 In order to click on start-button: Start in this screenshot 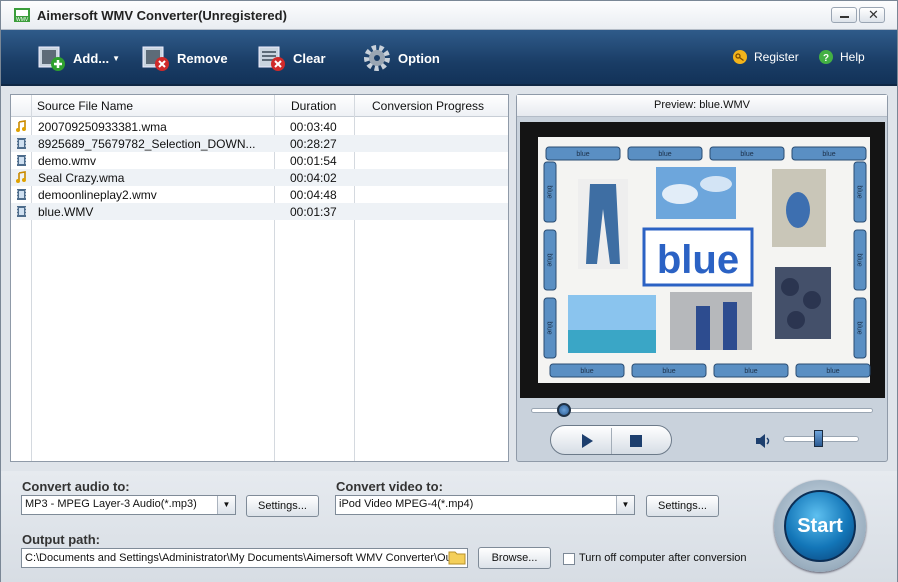, I will do `click(820, 526)`.